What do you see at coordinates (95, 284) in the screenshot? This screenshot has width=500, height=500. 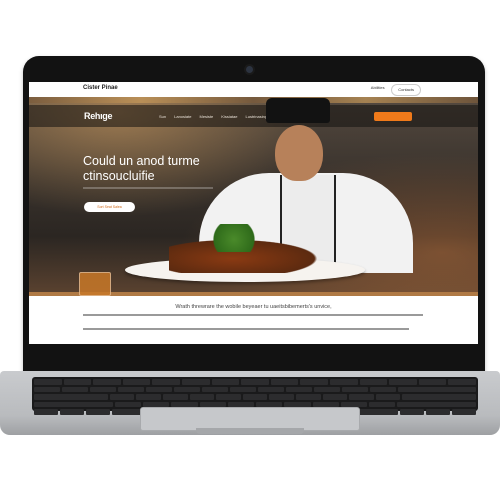 I see `drink-glass` at bounding box center [95, 284].